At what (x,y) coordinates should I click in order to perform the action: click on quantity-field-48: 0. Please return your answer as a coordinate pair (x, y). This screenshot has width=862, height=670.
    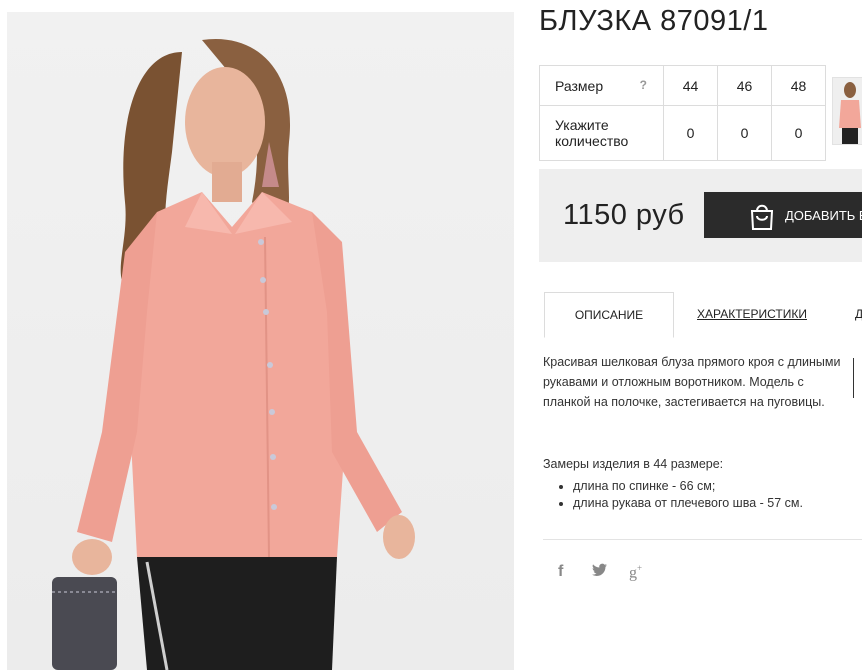
    Looking at the image, I should click on (798, 133).